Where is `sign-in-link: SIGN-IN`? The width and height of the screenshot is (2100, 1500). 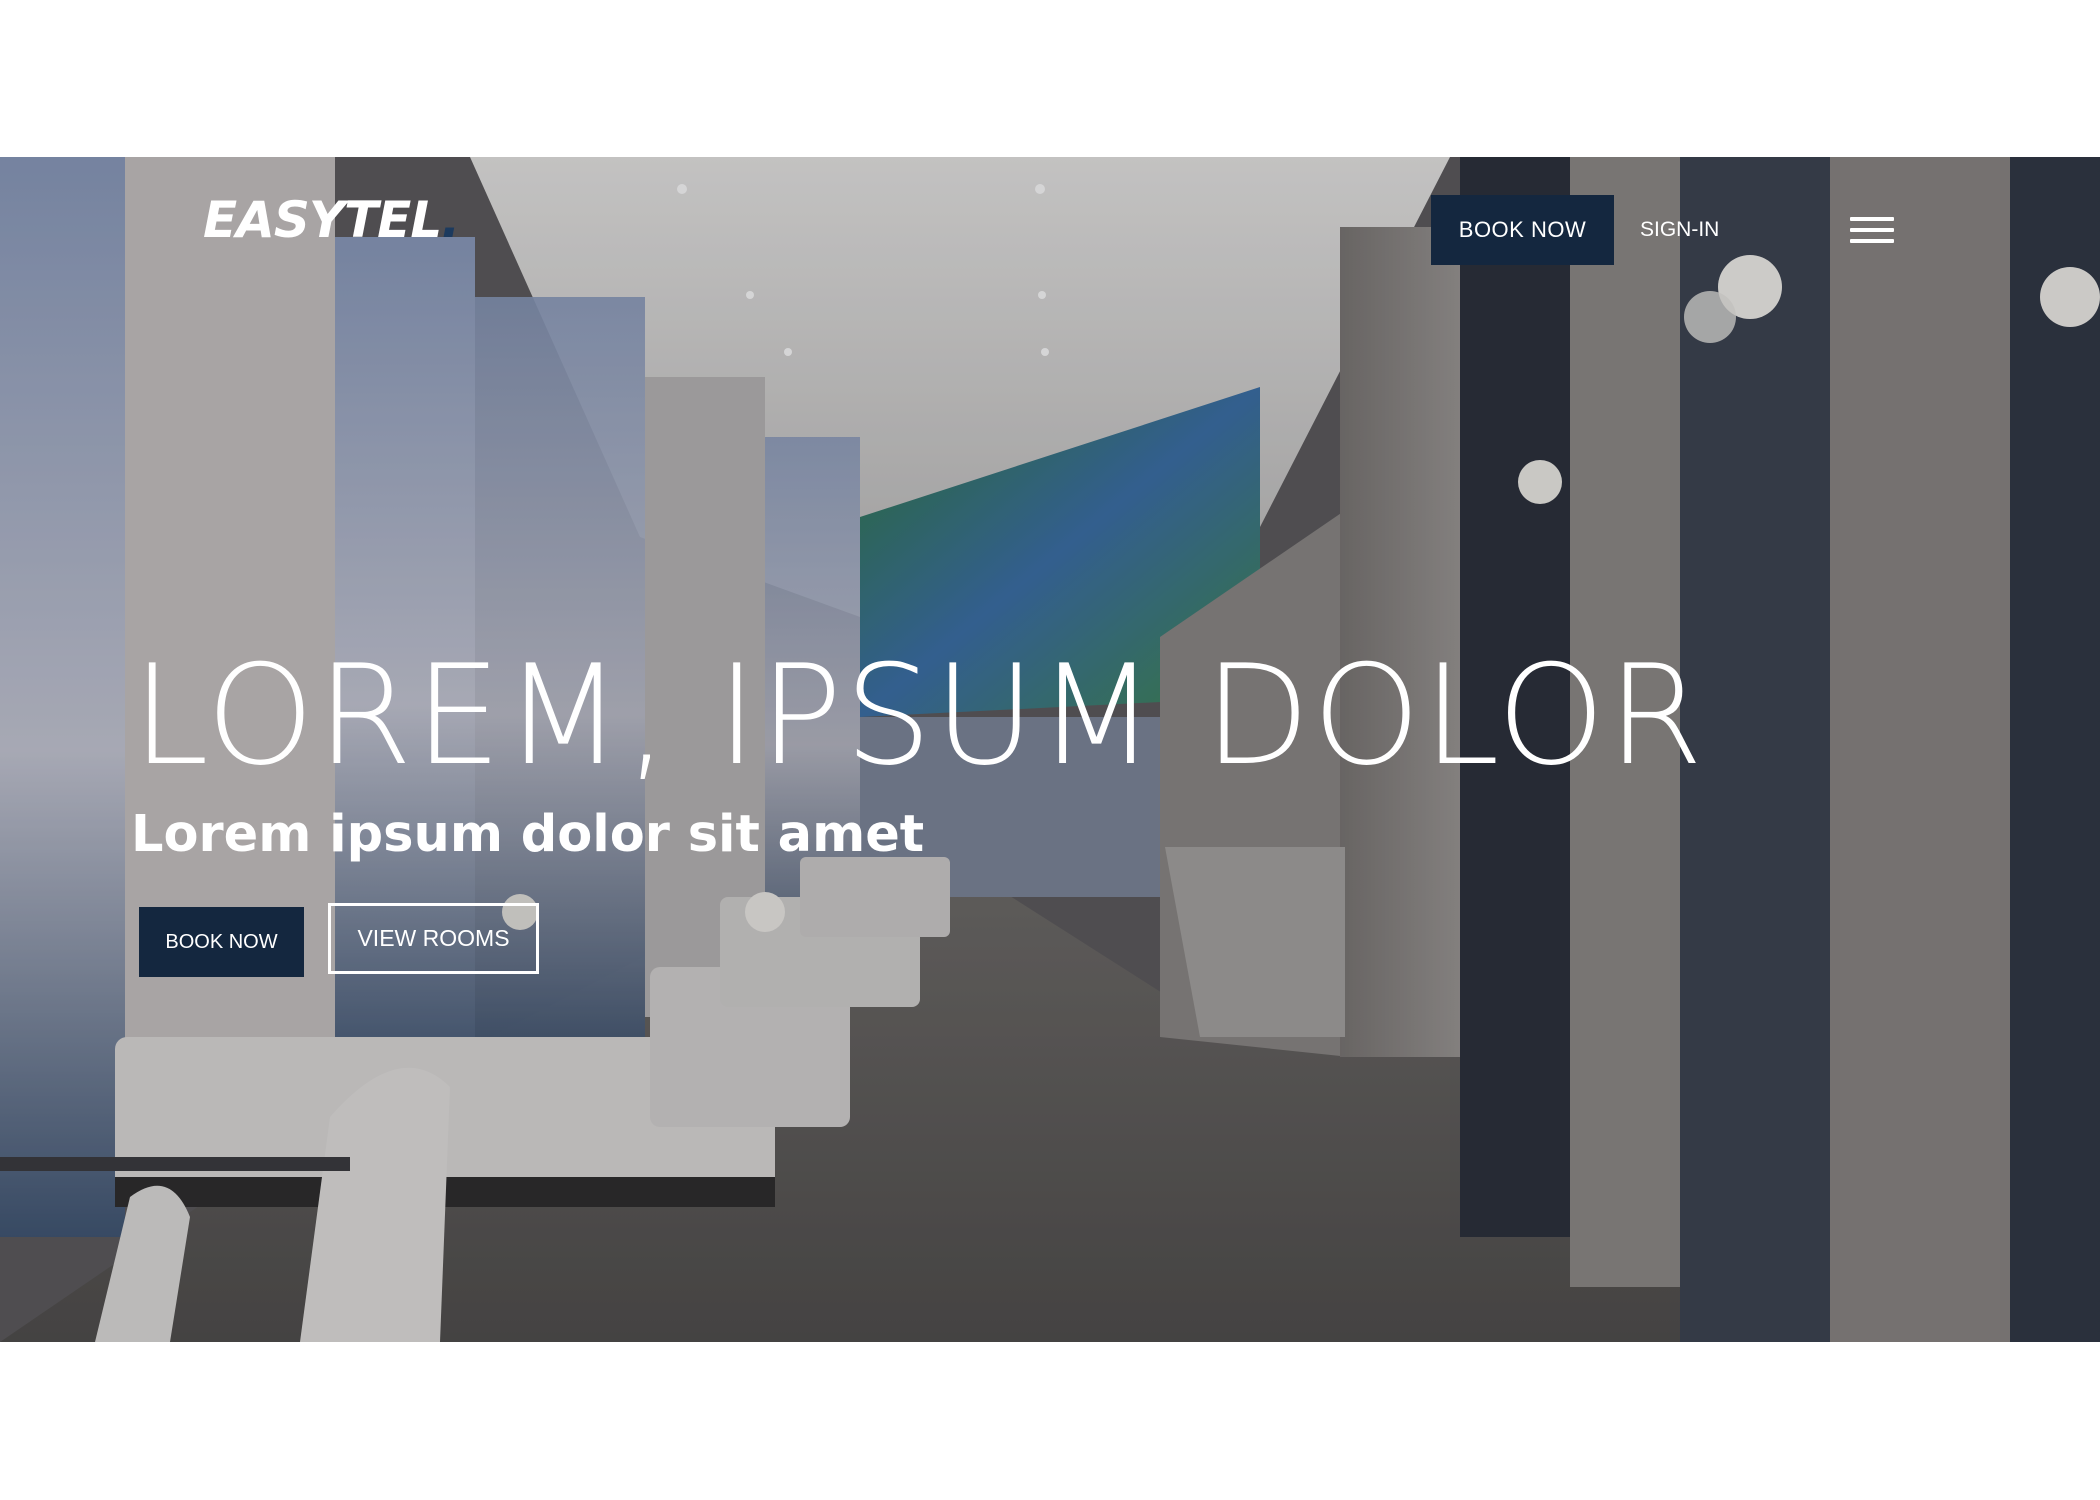
sign-in-link: SIGN-IN is located at coordinates (1679, 230).